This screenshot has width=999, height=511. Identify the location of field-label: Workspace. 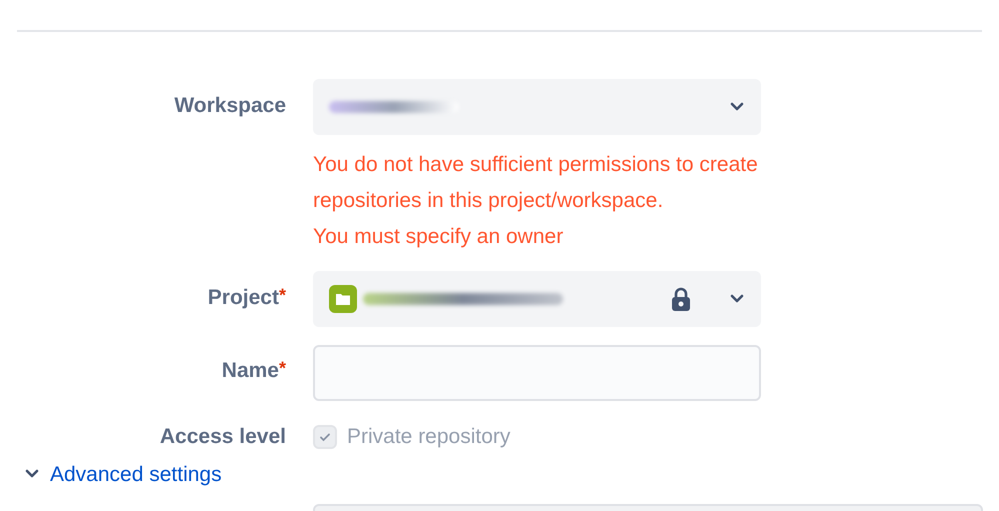
(229, 106).